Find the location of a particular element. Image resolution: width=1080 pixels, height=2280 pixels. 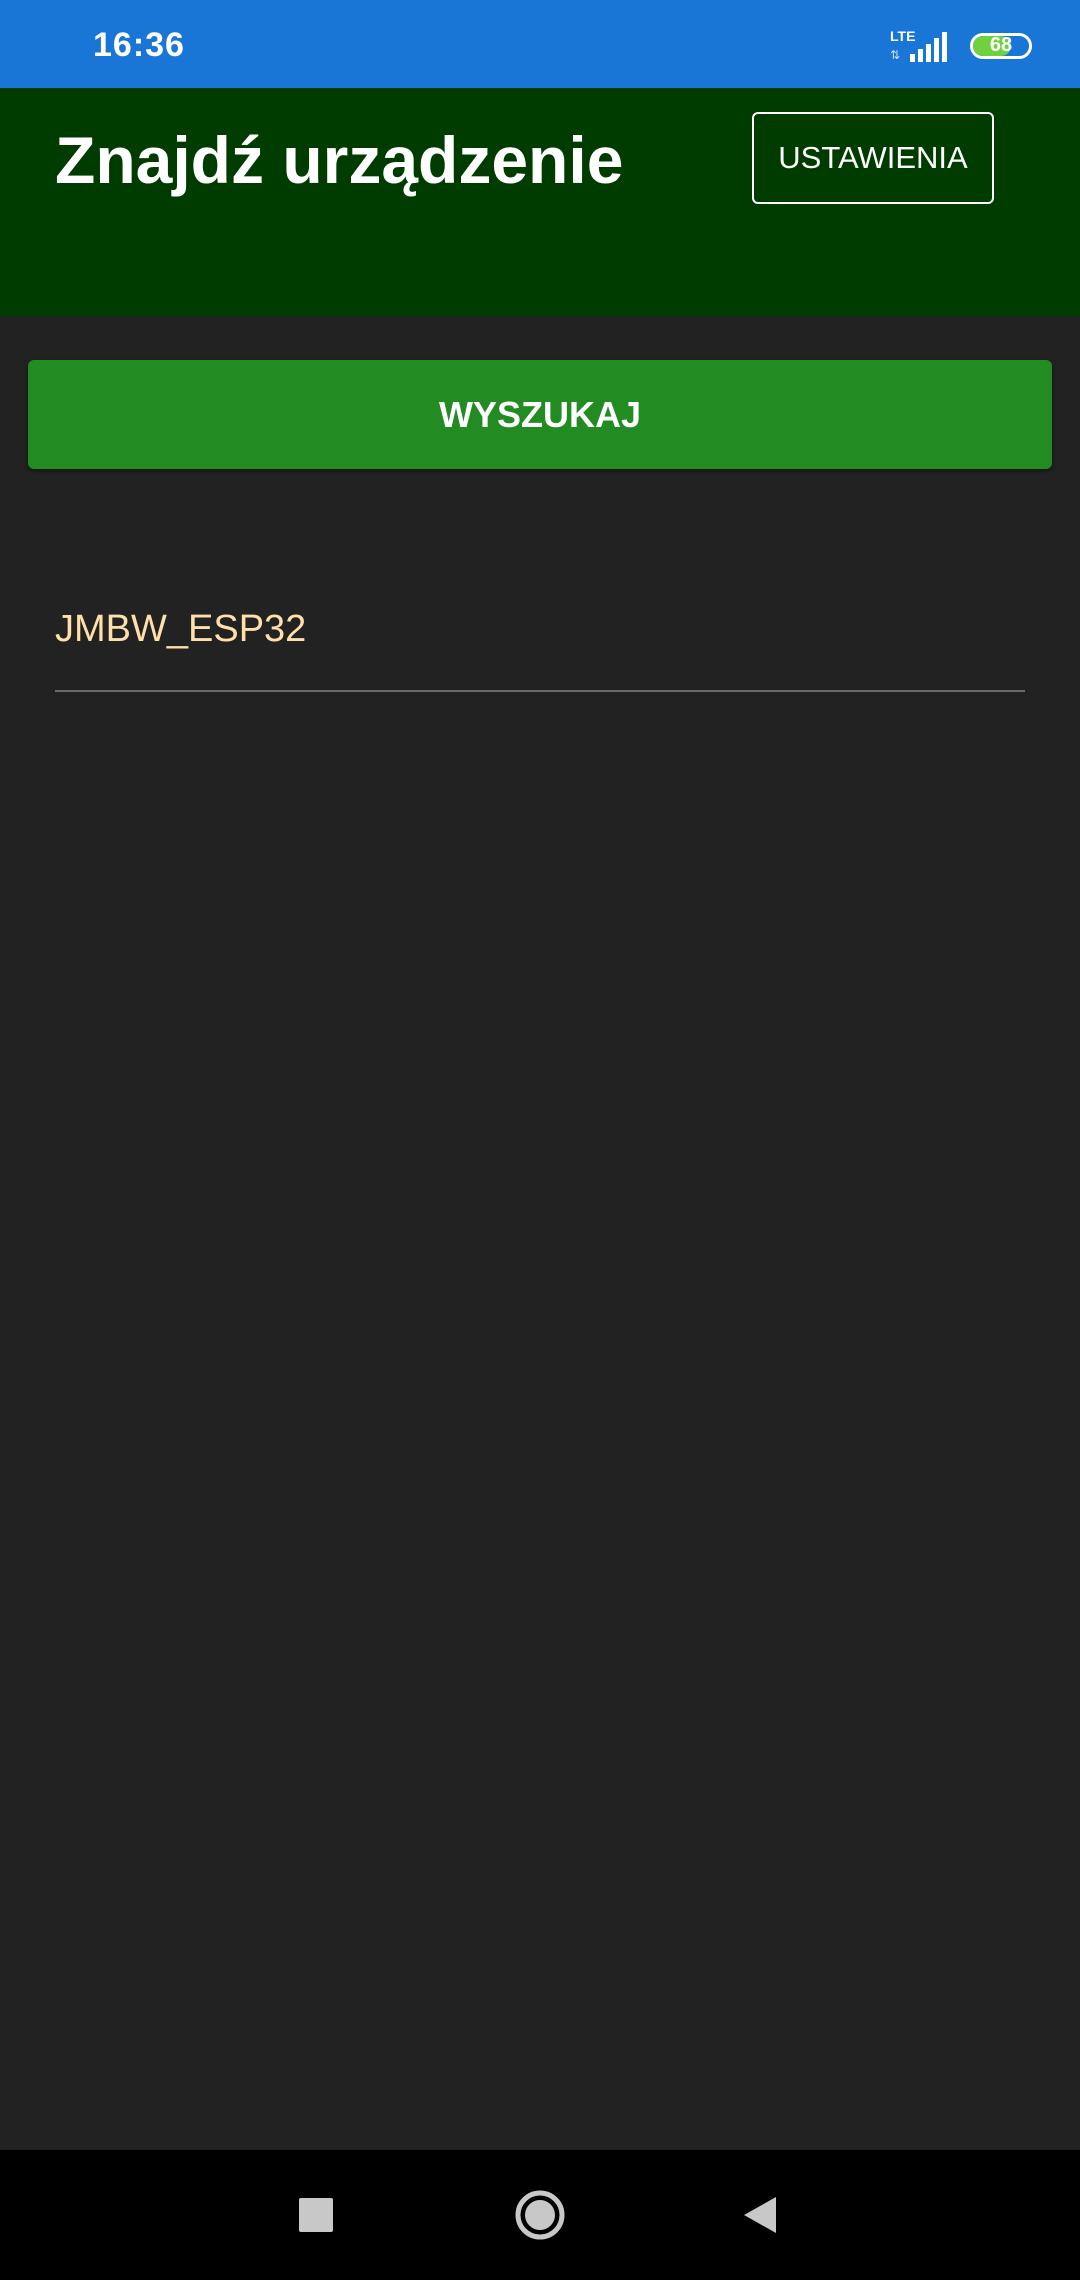

signal-indicator: LTE ⇅ is located at coordinates (920, 46).